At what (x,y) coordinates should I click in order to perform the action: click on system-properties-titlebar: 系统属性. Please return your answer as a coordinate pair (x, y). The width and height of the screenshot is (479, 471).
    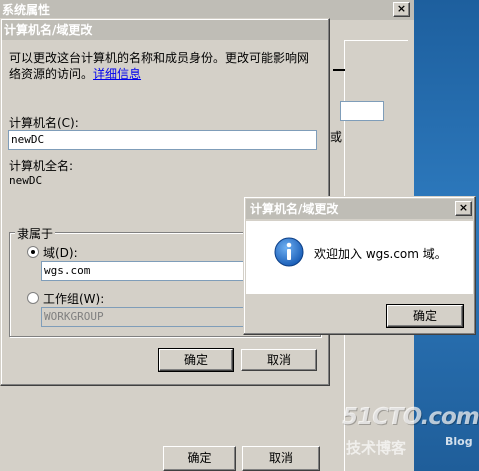
    Looking at the image, I should click on (207, 10).